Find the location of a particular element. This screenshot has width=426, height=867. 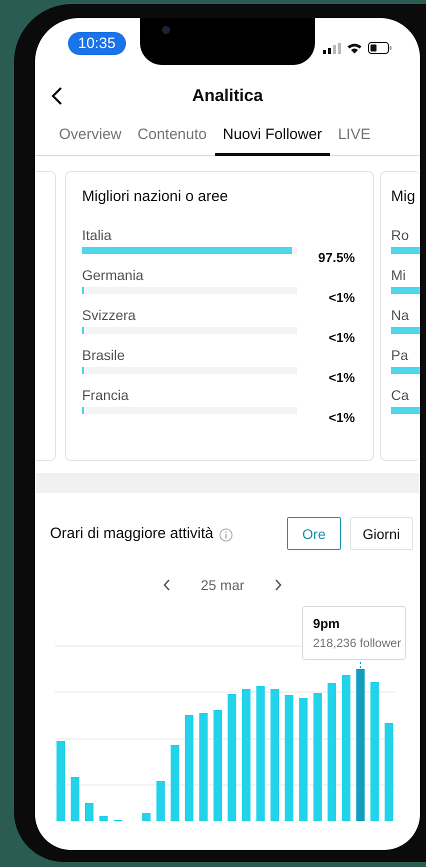

battery-icon is located at coordinates (380, 48).